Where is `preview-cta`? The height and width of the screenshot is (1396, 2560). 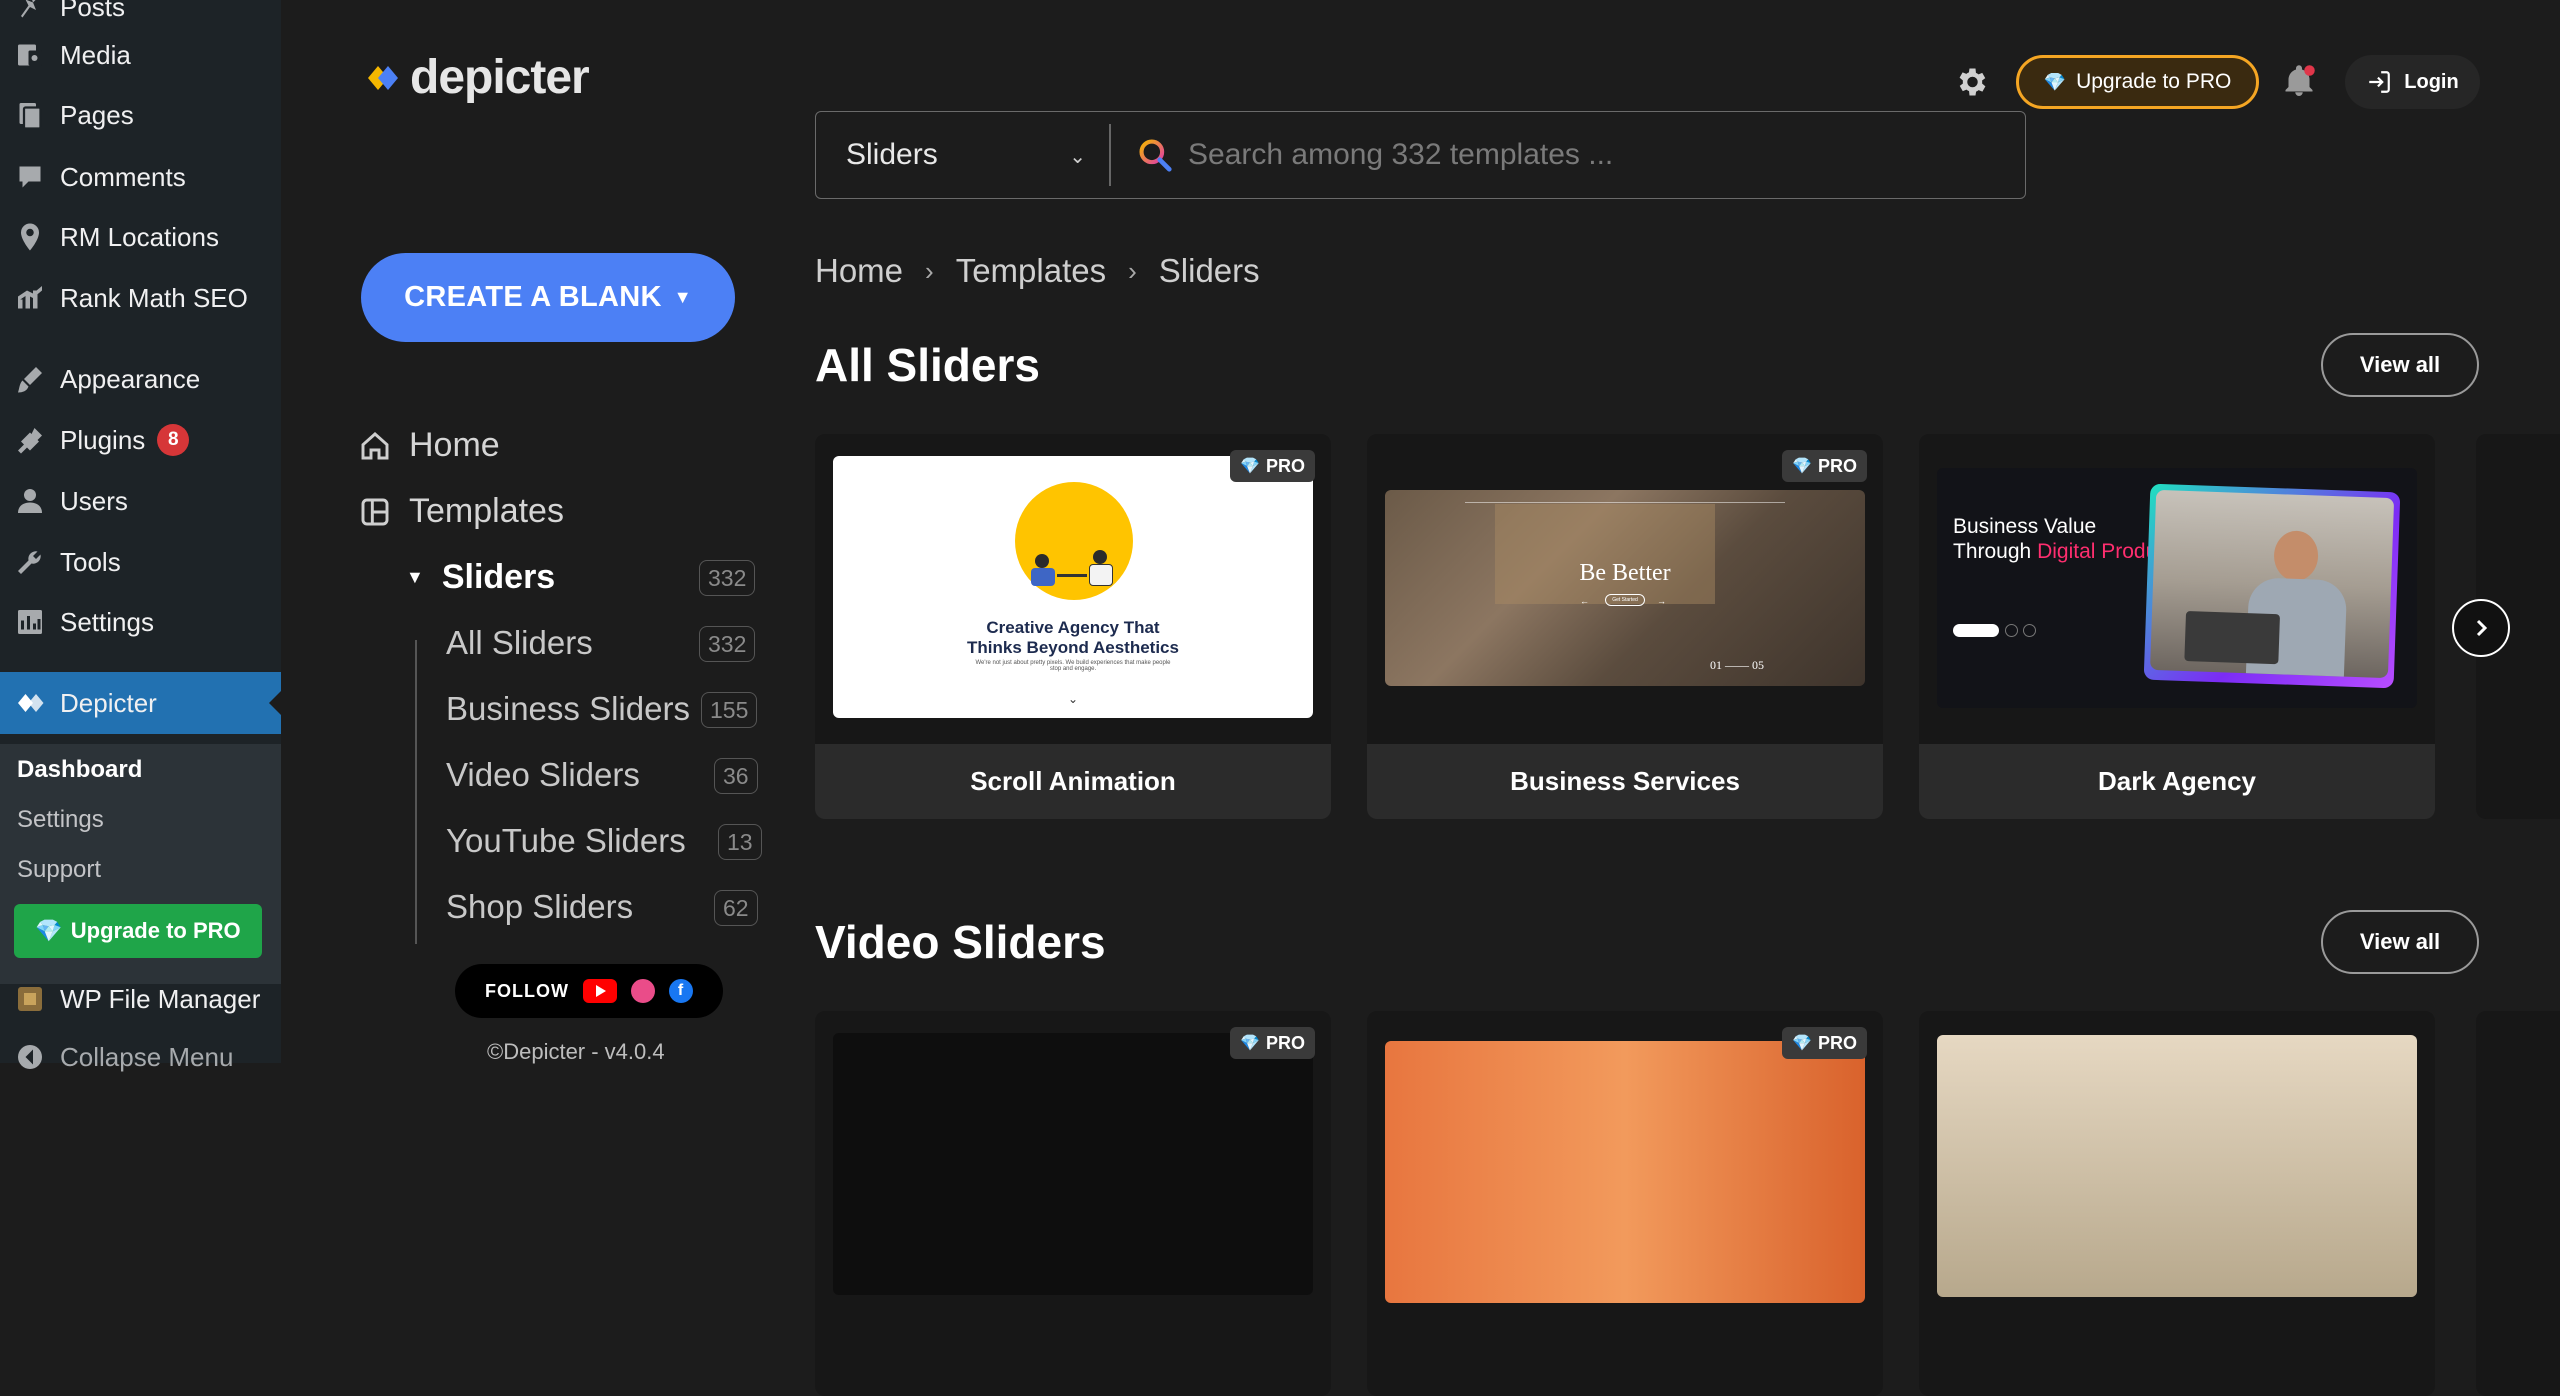
preview-cta is located at coordinates (1976, 630).